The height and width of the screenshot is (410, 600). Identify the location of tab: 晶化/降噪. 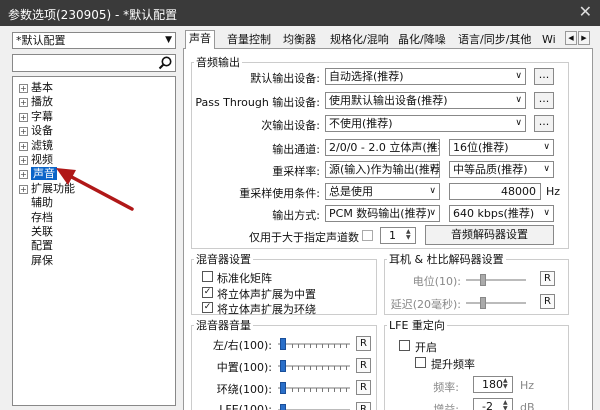
(422, 40).